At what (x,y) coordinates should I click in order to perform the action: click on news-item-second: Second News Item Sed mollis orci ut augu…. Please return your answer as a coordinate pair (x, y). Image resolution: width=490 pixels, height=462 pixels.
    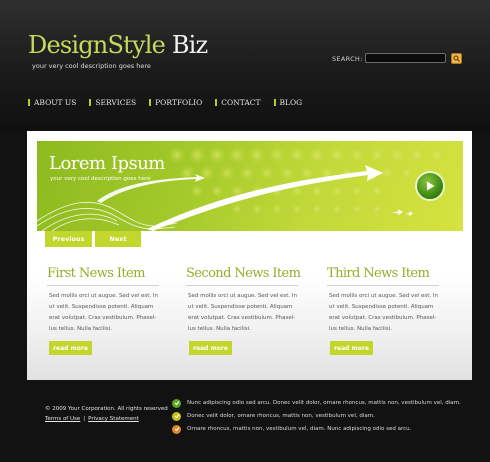
    Looking at the image, I should click on (243, 300).